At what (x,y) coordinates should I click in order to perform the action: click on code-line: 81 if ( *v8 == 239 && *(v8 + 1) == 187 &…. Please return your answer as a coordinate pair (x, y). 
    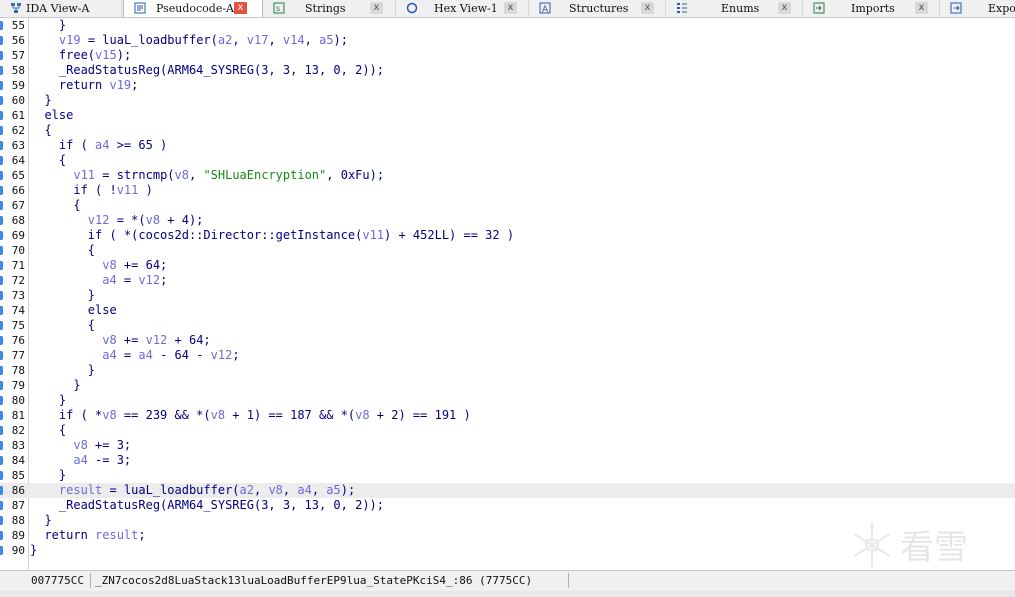
    Looking at the image, I should click on (507, 415).